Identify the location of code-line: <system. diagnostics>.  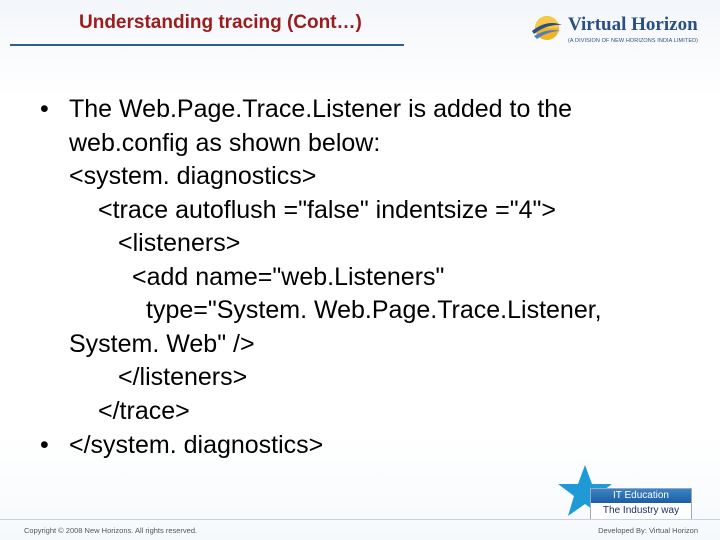
(193, 176).